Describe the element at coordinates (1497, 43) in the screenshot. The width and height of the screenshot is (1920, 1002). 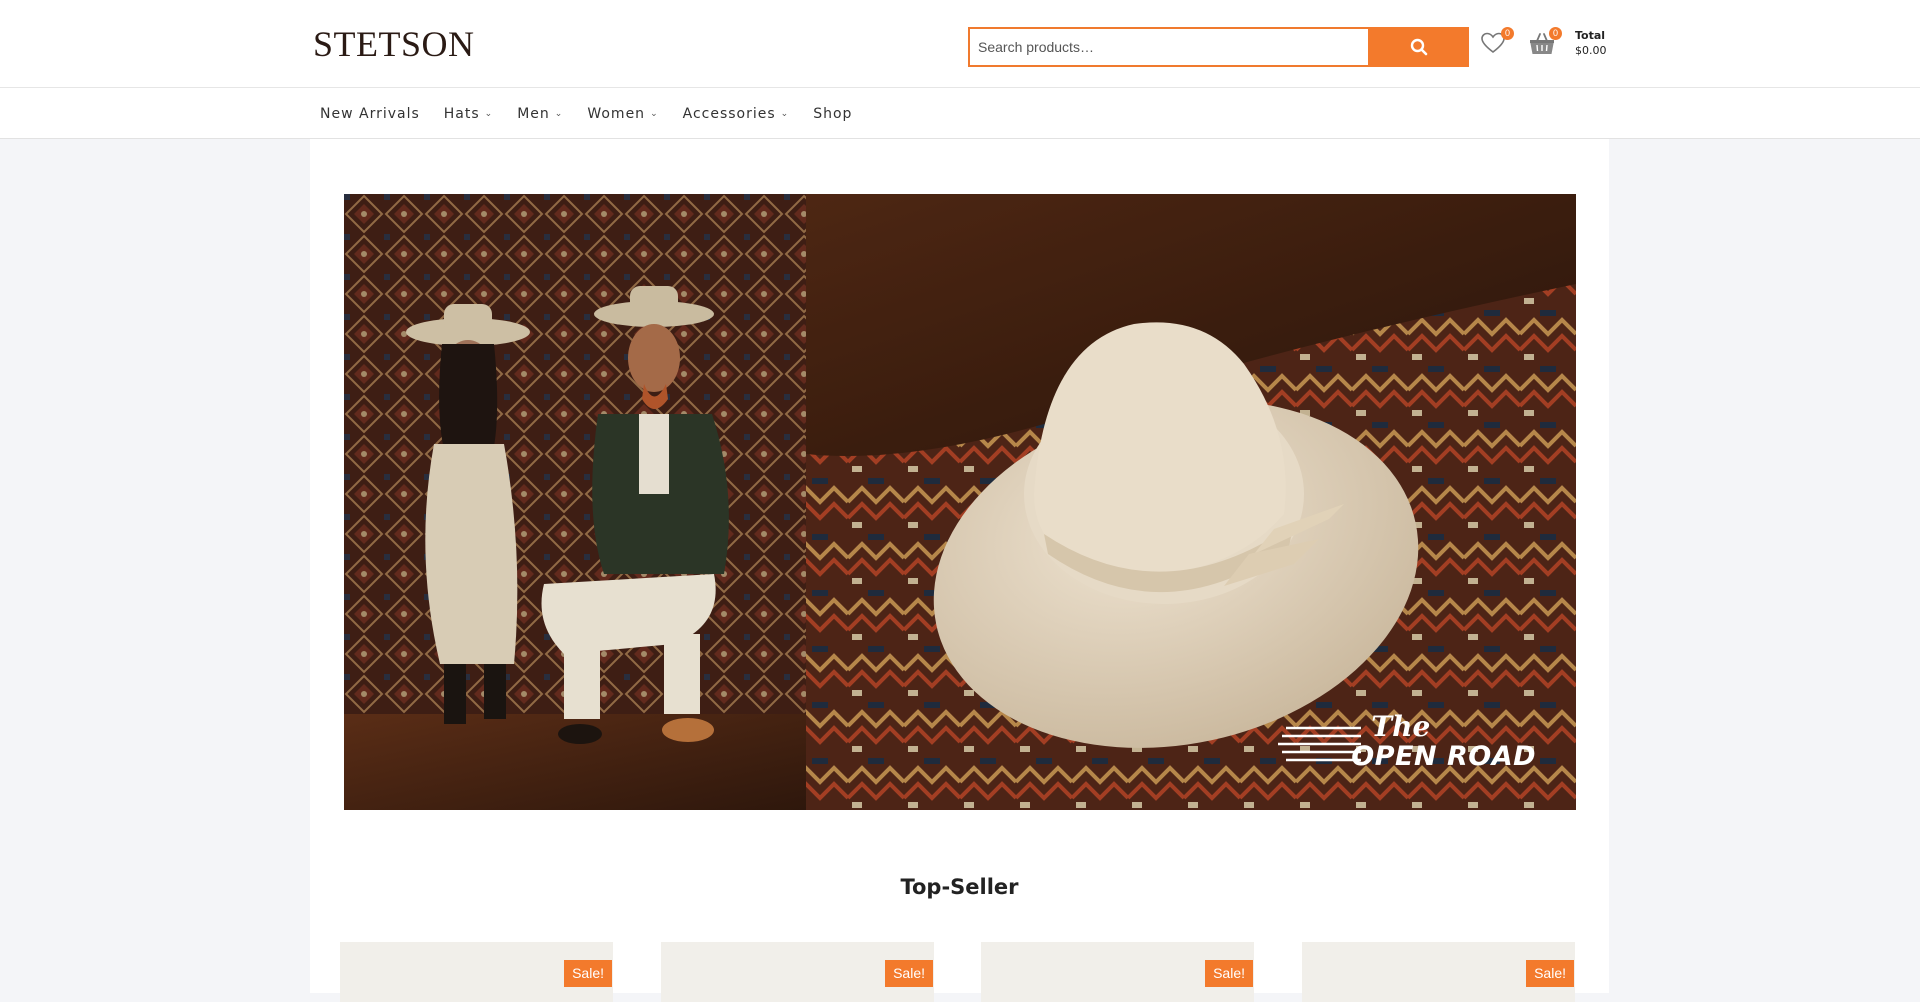
I see `wishlist-button: 0` at that location.